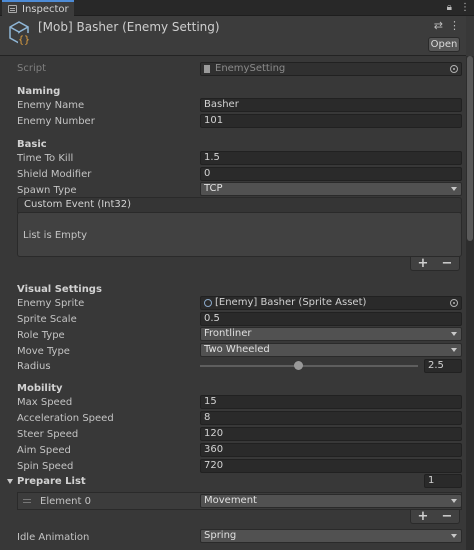  Describe the element at coordinates (239, 205) in the screenshot. I see `custom-event-list-header: Custom Event (Int32)` at that location.